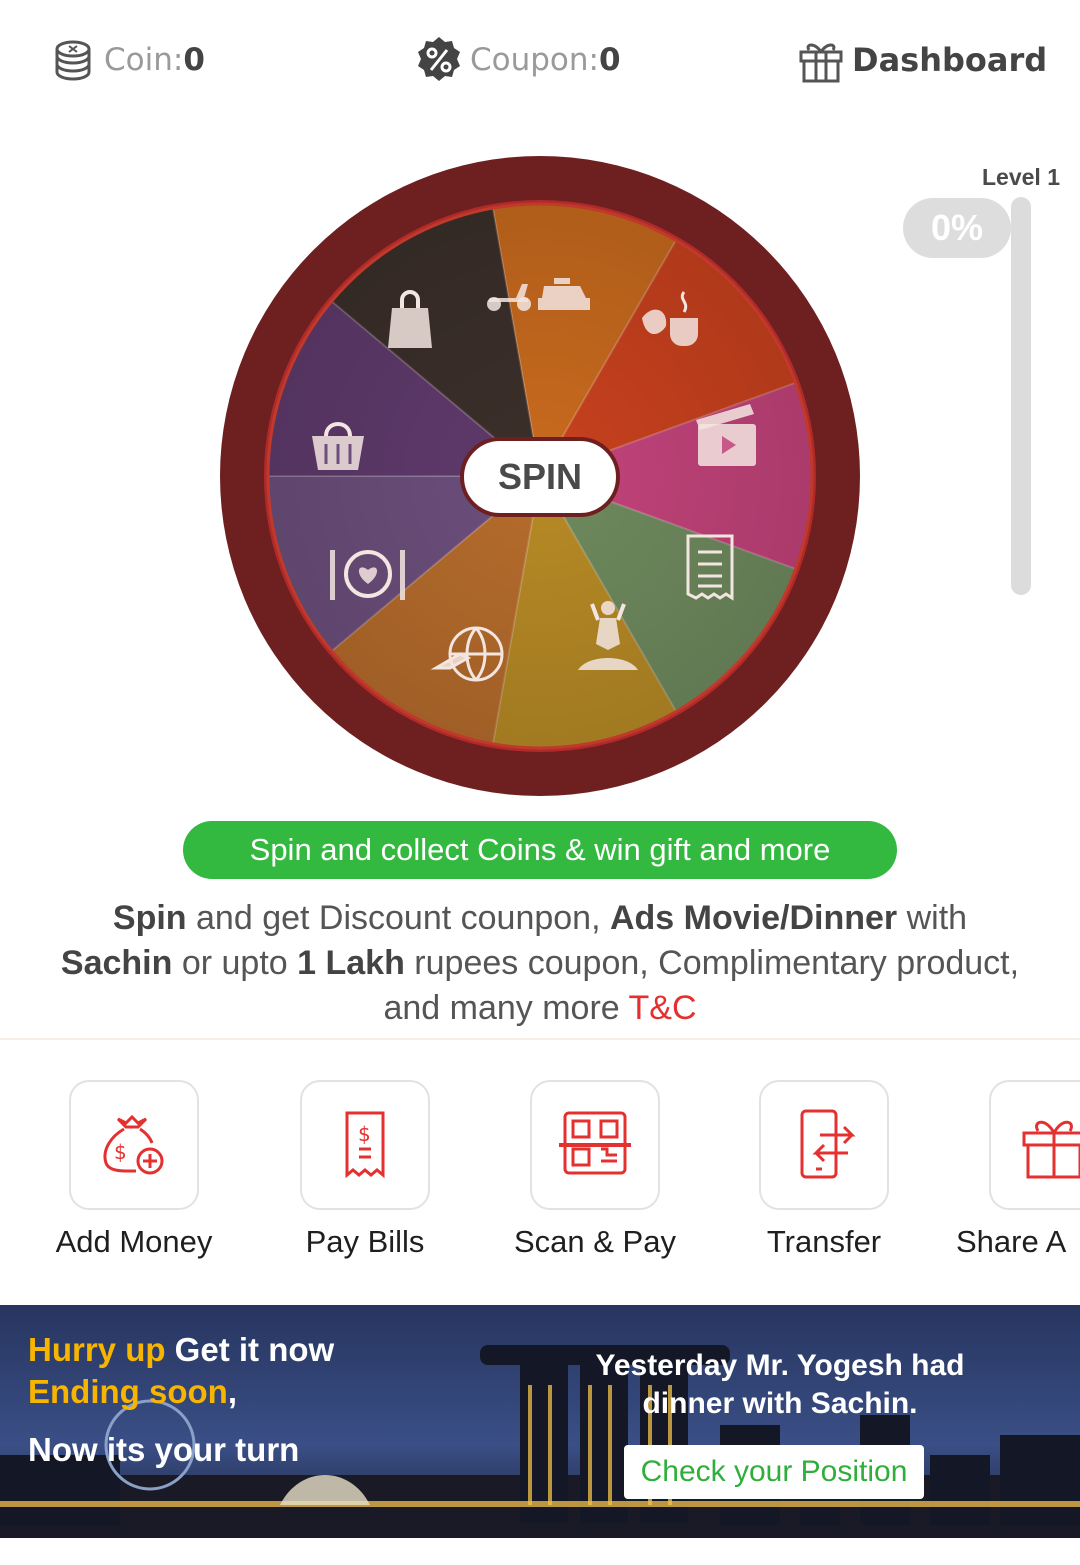  What do you see at coordinates (828, 1144) in the screenshot?
I see `phone-transfer-icon` at bounding box center [828, 1144].